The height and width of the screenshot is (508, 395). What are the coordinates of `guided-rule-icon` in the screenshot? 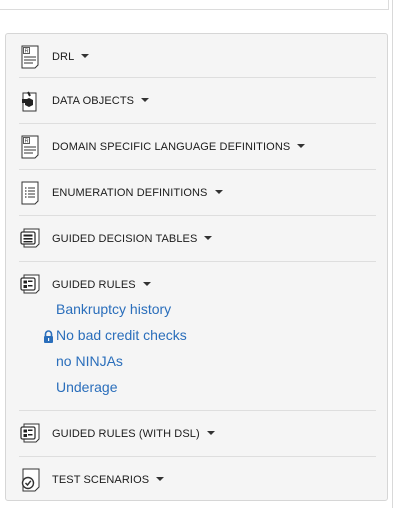 It's located at (30, 285).